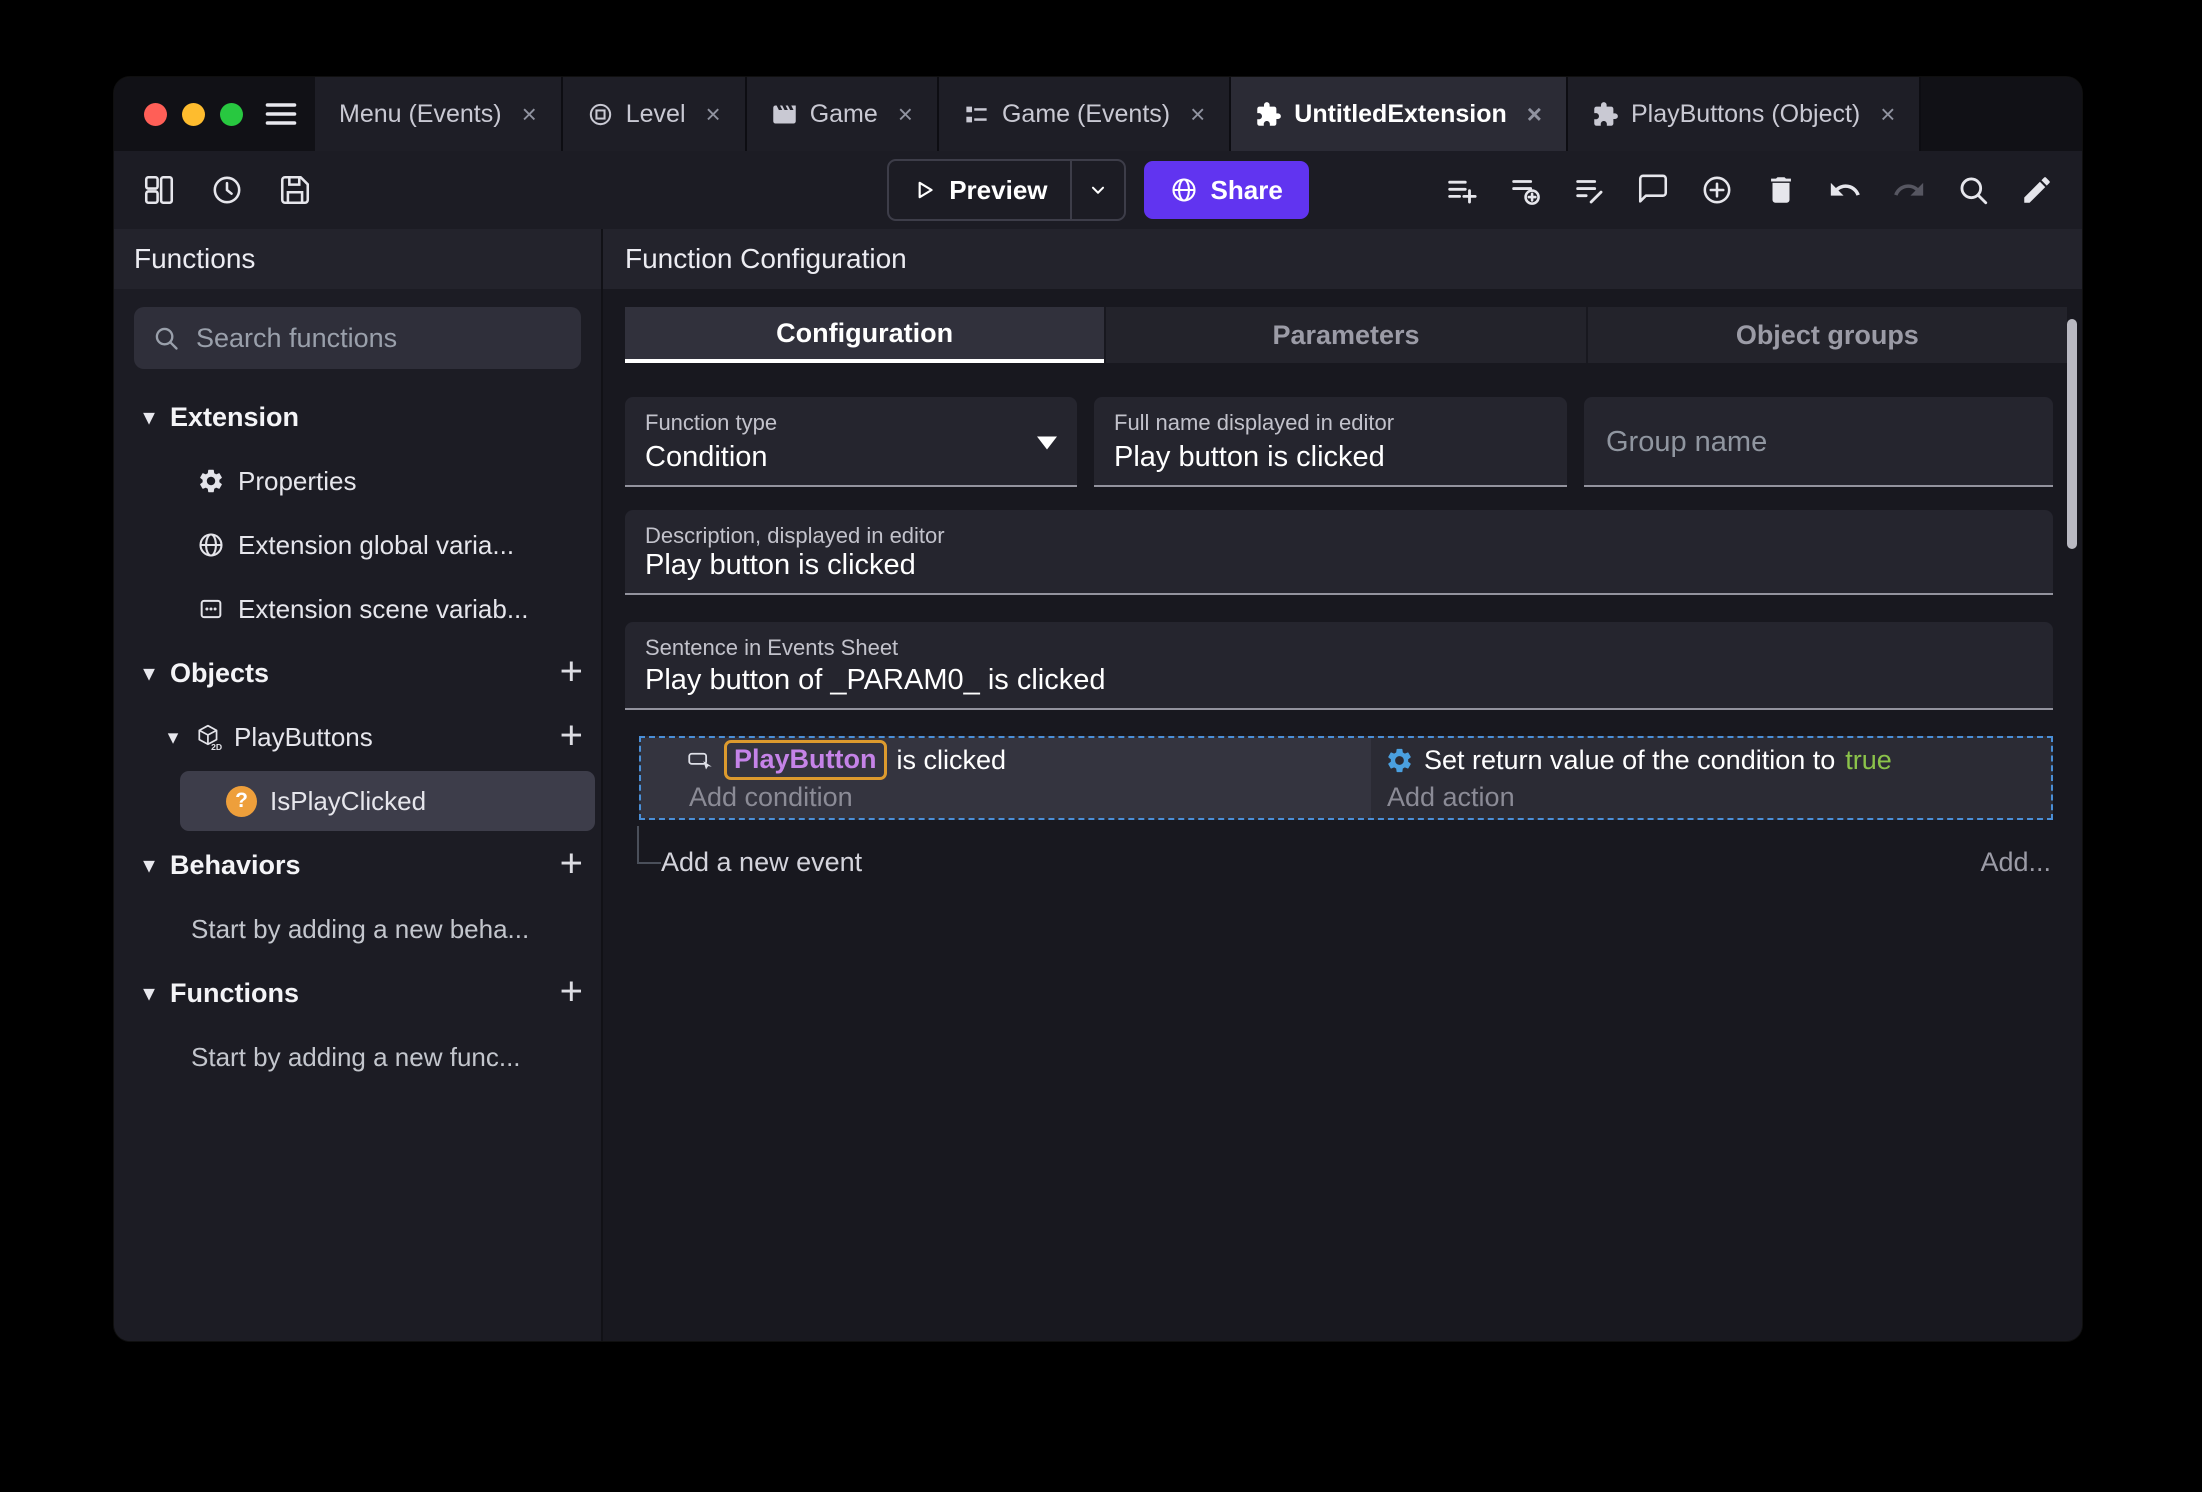 The width and height of the screenshot is (2202, 1492). What do you see at coordinates (1029, 760) in the screenshot?
I see `condition-line: PlayButton is clicked` at bounding box center [1029, 760].